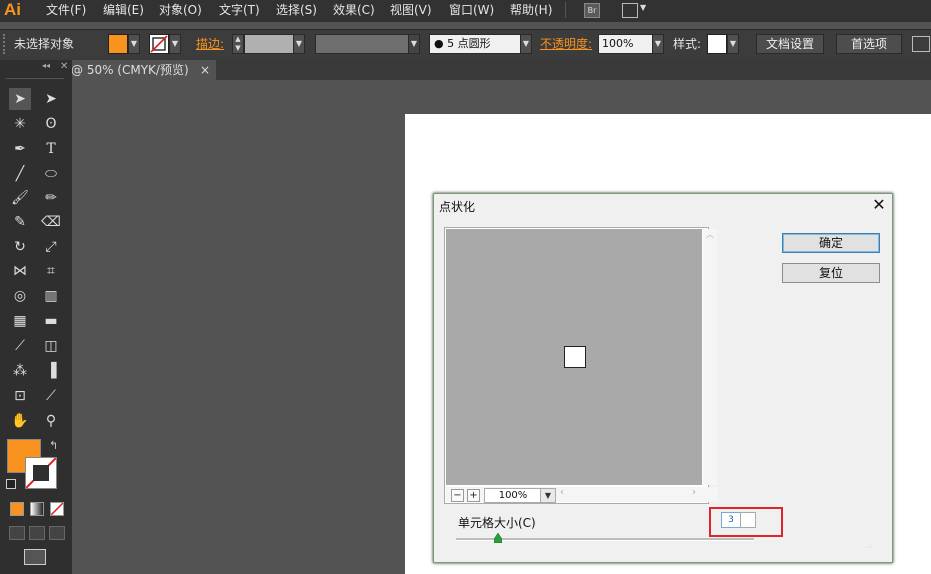 Image resolution: width=931 pixels, height=574 pixels. Describe the element at coordinates (20, 222) in the screenshot. I see `blob-brush-tool-icon: ✎` at that location.